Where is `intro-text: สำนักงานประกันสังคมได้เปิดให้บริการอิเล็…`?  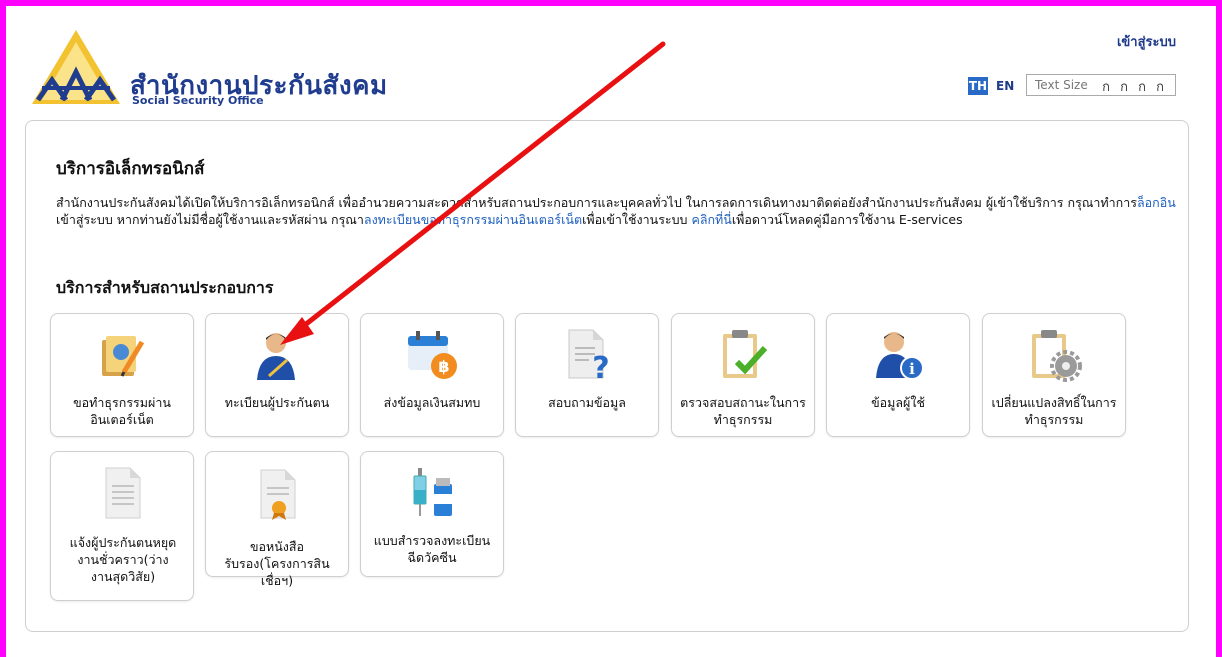
intro-text: สำนักงานประกันสังคมได้เปิดให้บริการอิเล็… is located at coordinates (616, 211).